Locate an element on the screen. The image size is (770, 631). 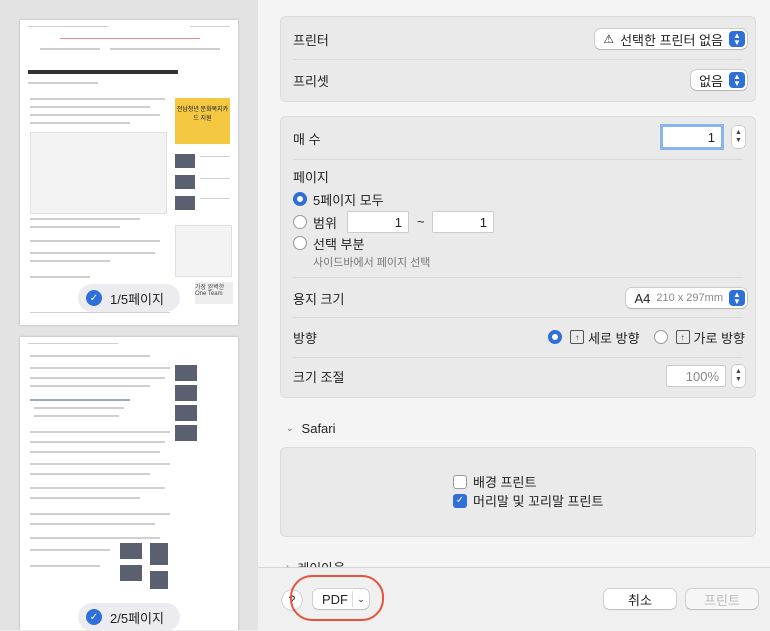
safari-disclosure: ⌄ Safari is located at coordinates (311, 428).